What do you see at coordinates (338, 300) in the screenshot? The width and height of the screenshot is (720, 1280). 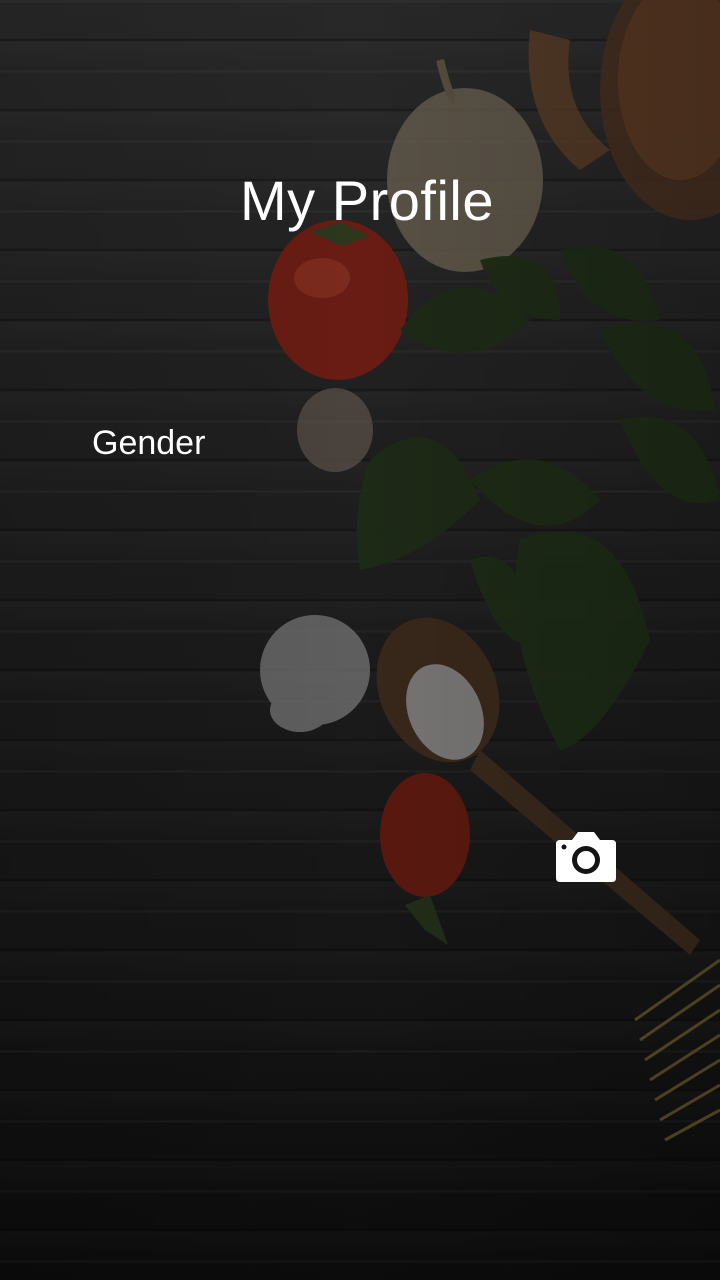 I see `tomato-illustration` at bounding box center [338, 300].